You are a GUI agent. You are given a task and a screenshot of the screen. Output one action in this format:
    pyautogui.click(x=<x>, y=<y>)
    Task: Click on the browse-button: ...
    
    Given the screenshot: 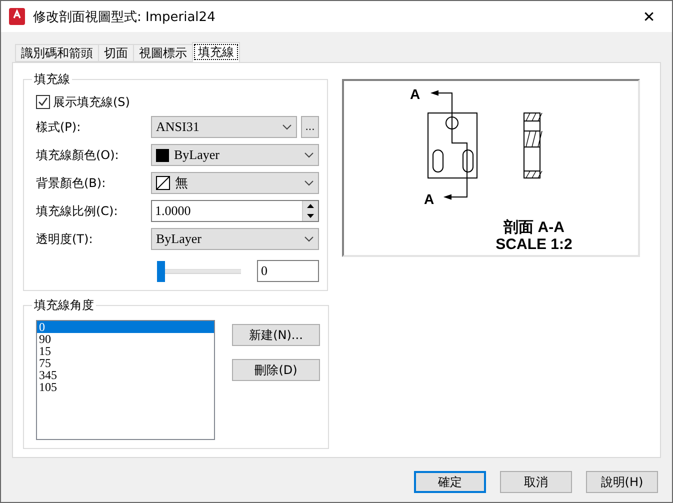 What is the action you would take?
    pyautogui.click(x=310, y=127)
    